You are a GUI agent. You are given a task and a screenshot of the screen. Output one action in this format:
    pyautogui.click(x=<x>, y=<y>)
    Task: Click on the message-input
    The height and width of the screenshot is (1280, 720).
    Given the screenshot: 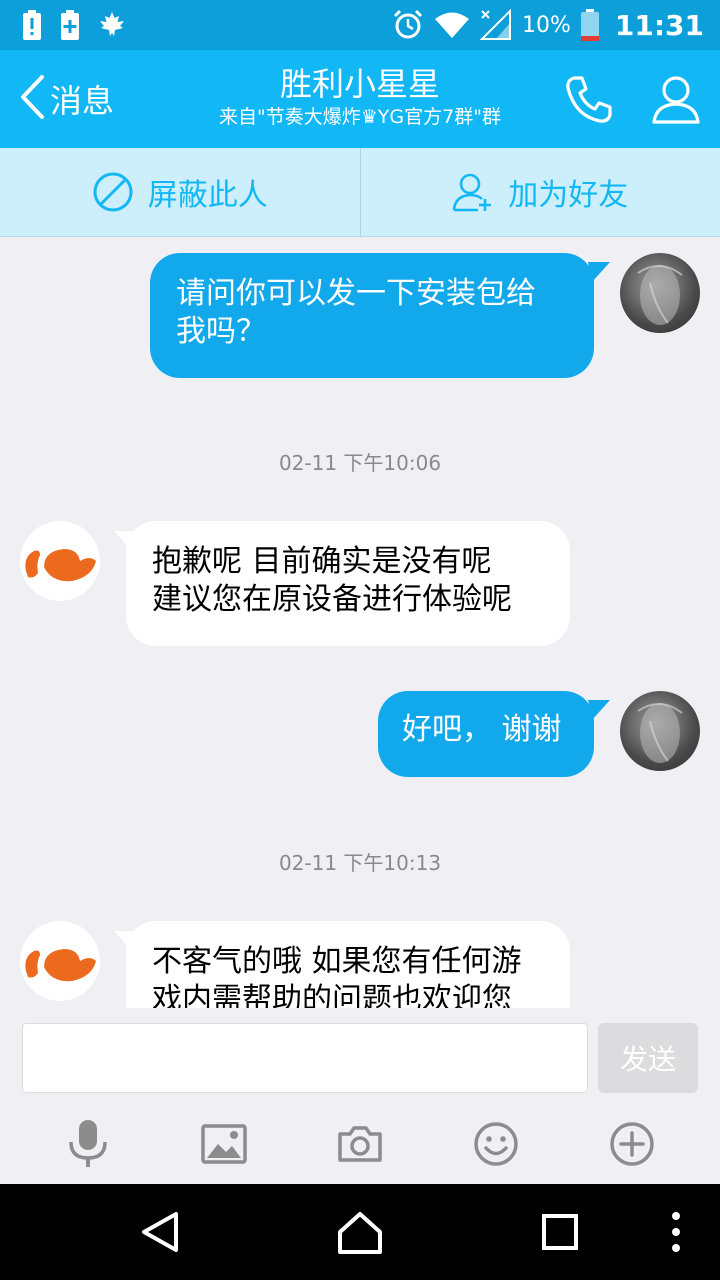 What is the action you would take?
    pyautogui.click(x=305, y=1058)
    